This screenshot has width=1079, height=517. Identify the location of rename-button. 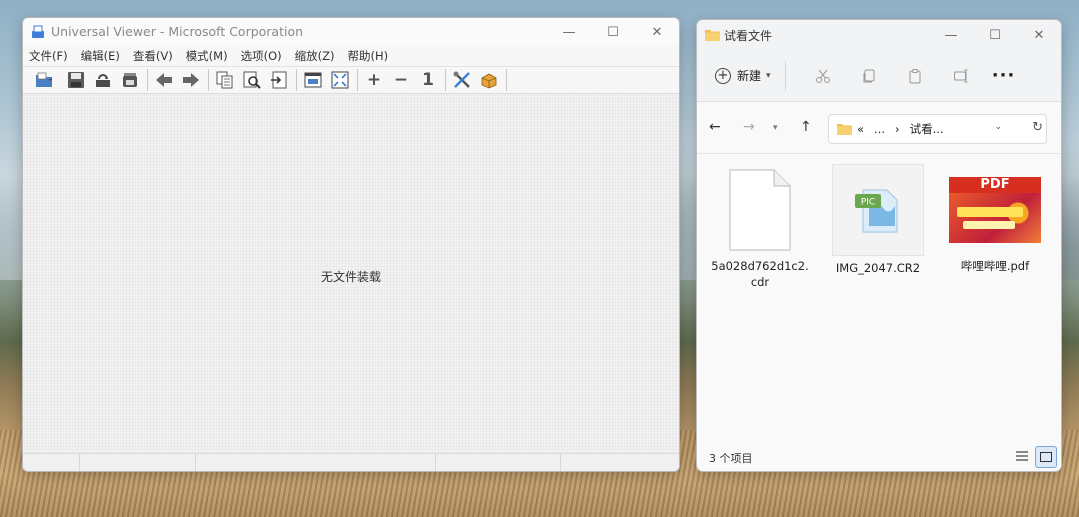
(961, 76).